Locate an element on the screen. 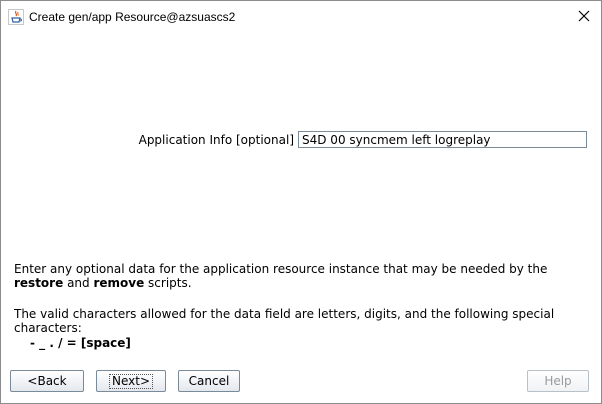  back-button: <Back is located at coordinates (47, 381).